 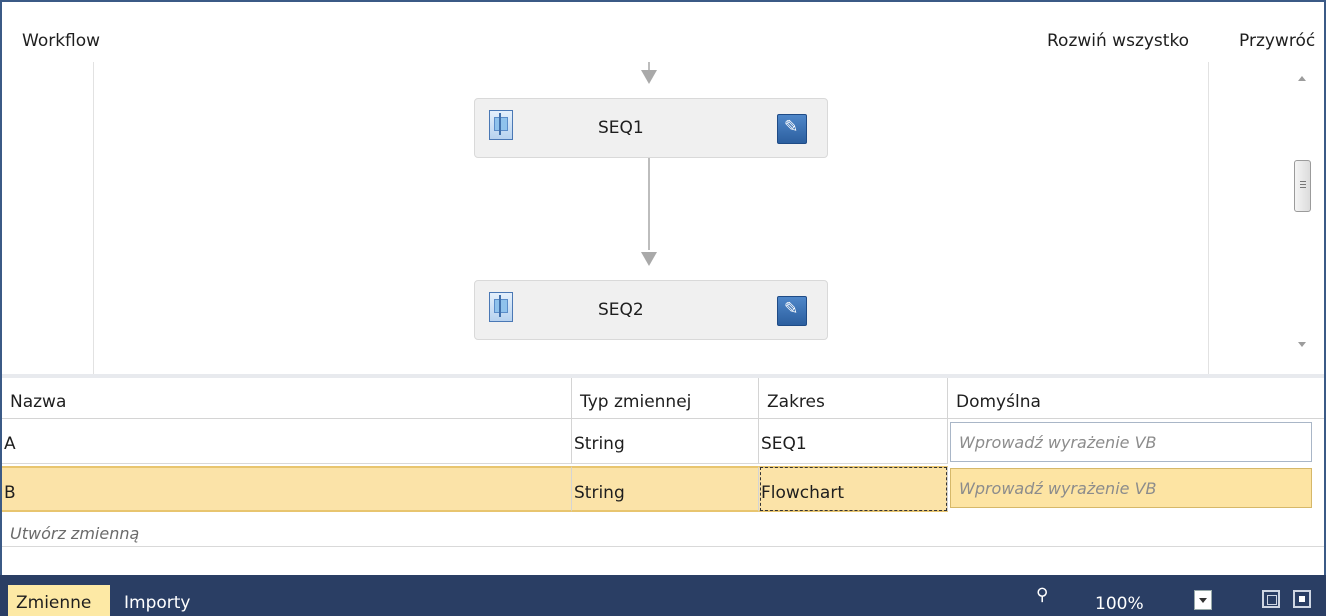 I want to click on restore-link: Przywróć, so click(x=1277, y=41).